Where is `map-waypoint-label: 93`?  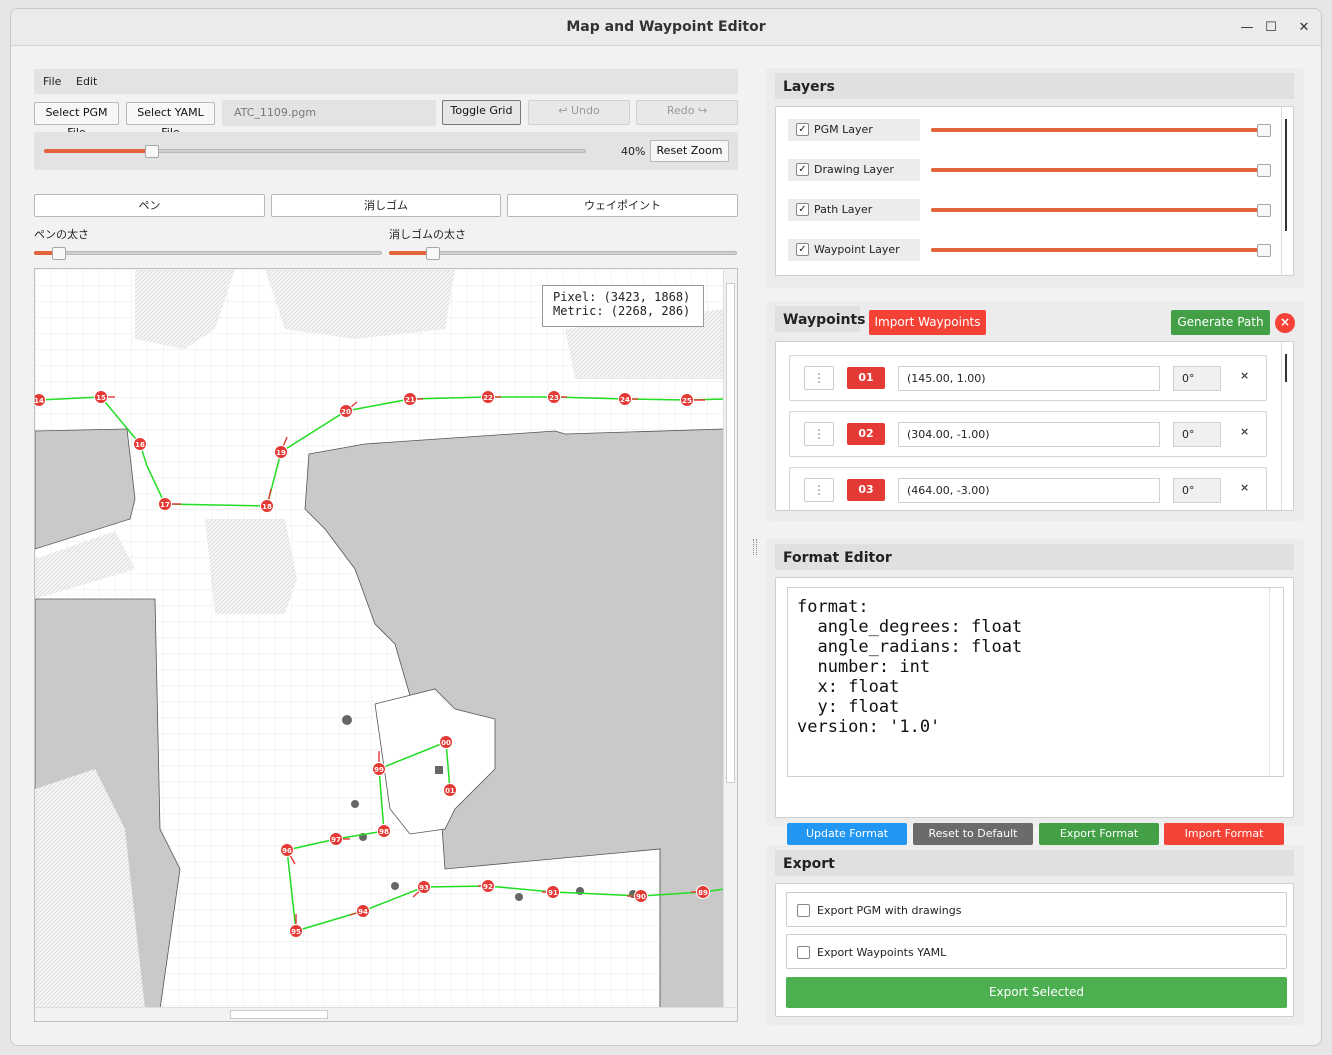
map-waypoint-label: 93 is located at coordinates (424, 888).